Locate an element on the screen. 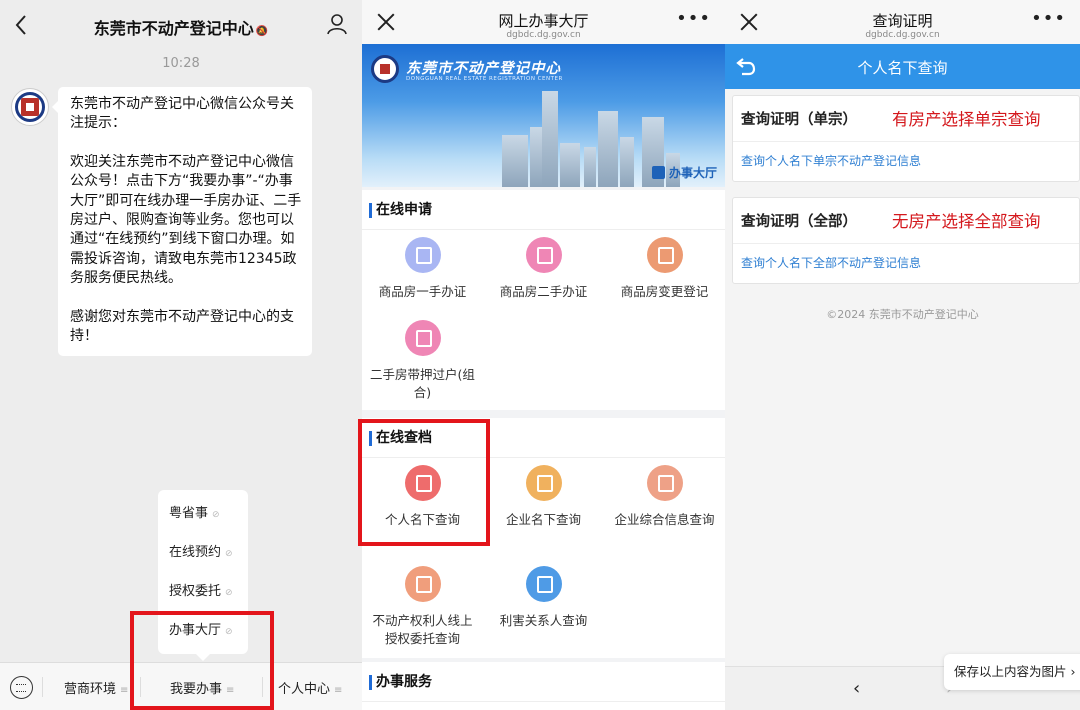 The image size is (1080, 710). official-account-avatar is located at coordinates (30, 107).